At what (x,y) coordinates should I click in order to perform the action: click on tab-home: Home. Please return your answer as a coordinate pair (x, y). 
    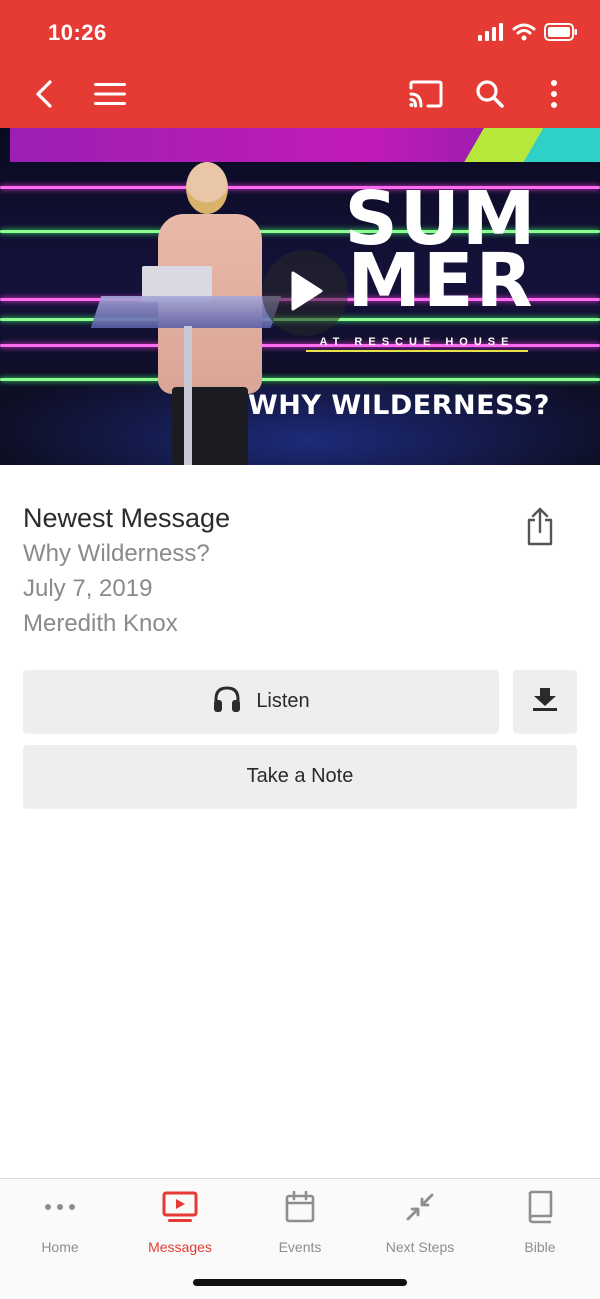
    Looking at the image, I should click on (60, 1224).